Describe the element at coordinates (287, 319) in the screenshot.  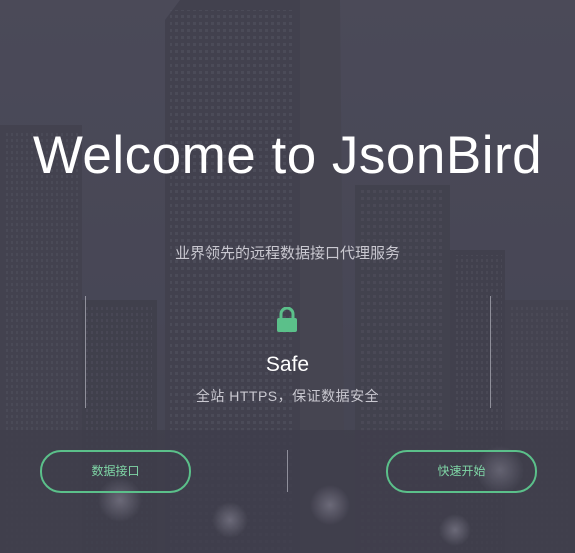
I see `lock-icon` at that location.